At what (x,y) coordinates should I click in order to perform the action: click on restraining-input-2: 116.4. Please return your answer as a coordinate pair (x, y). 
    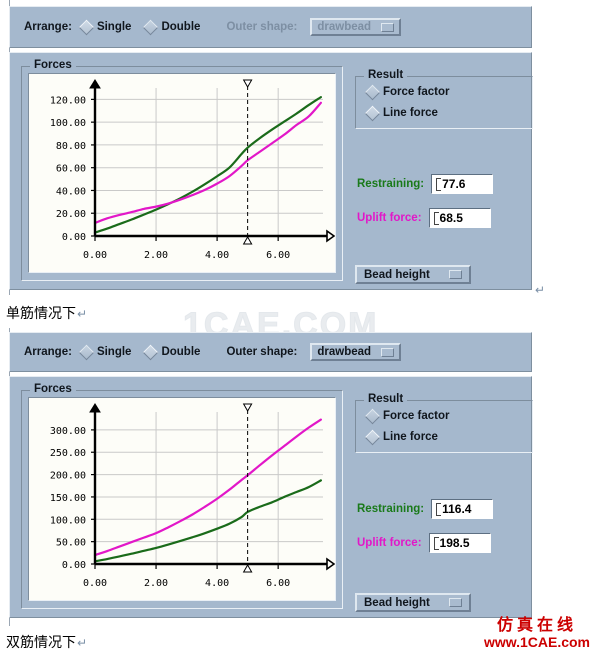
    Looking at the image, I should click on (462, 509).